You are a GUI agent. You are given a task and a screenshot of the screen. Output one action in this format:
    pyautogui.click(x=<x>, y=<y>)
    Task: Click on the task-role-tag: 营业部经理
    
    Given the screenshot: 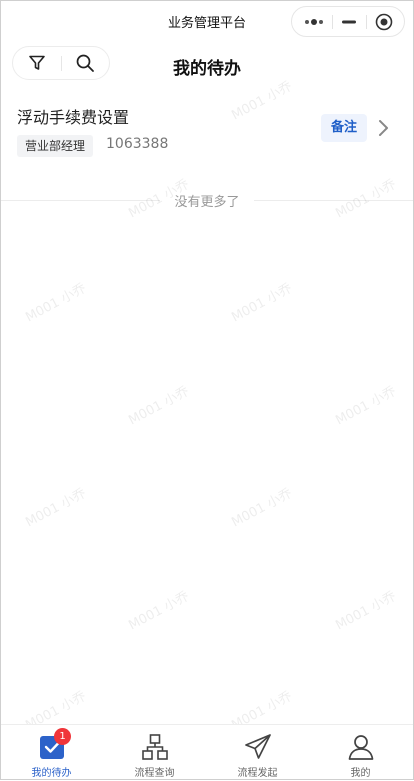 What is the action you would take?
    pyautogui.click(x=55, y=146)
    